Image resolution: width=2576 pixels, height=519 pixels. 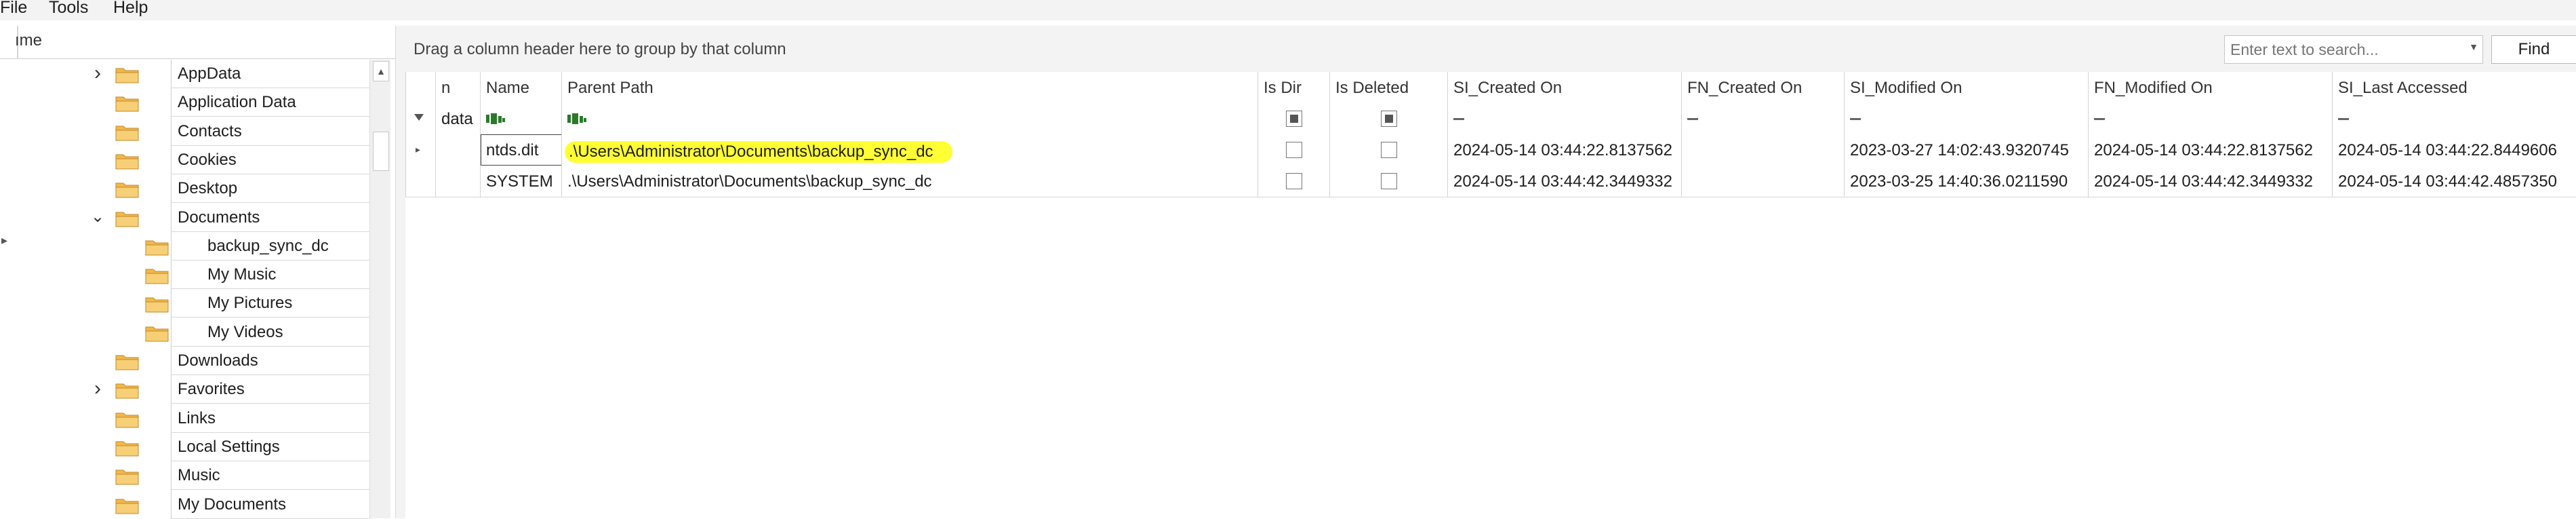 I want to click on tree-item: Music, so click(x=184, y=476).